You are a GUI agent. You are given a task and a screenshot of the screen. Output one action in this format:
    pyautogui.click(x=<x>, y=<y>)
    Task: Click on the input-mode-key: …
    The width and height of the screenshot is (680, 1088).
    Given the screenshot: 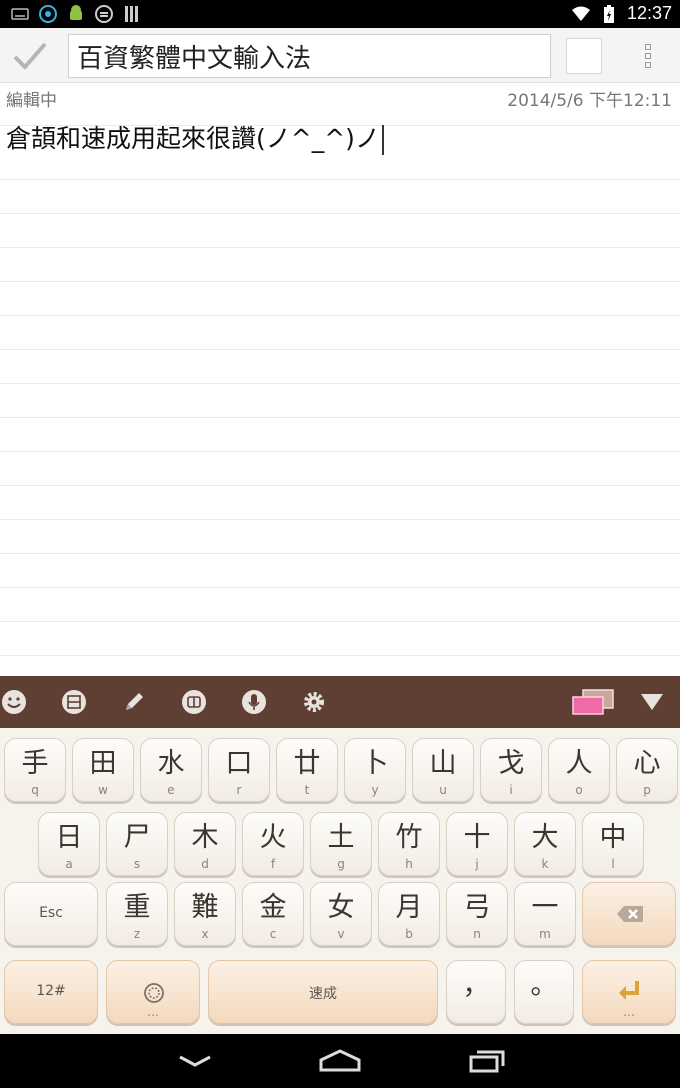 What is the action you would take?
    pyautogui.click(x=153, y=992)
    